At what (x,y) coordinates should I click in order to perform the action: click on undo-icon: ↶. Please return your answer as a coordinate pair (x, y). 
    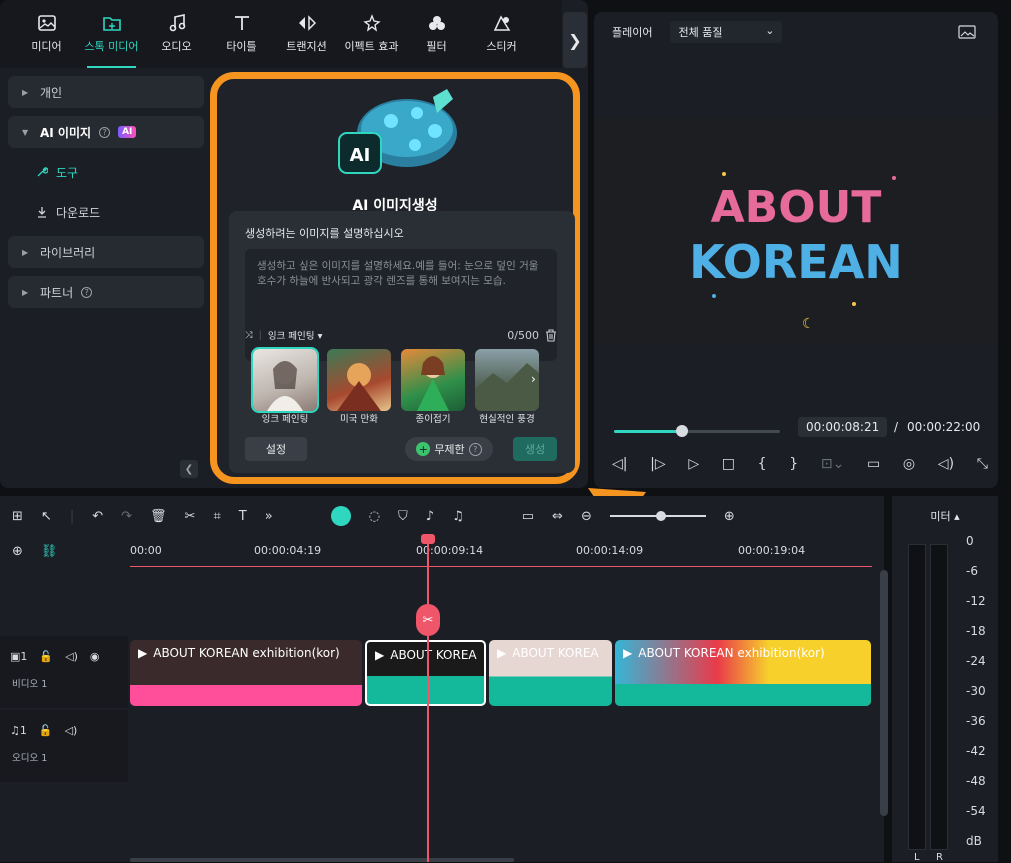
    Looking at the image, I should click on (97, 516).